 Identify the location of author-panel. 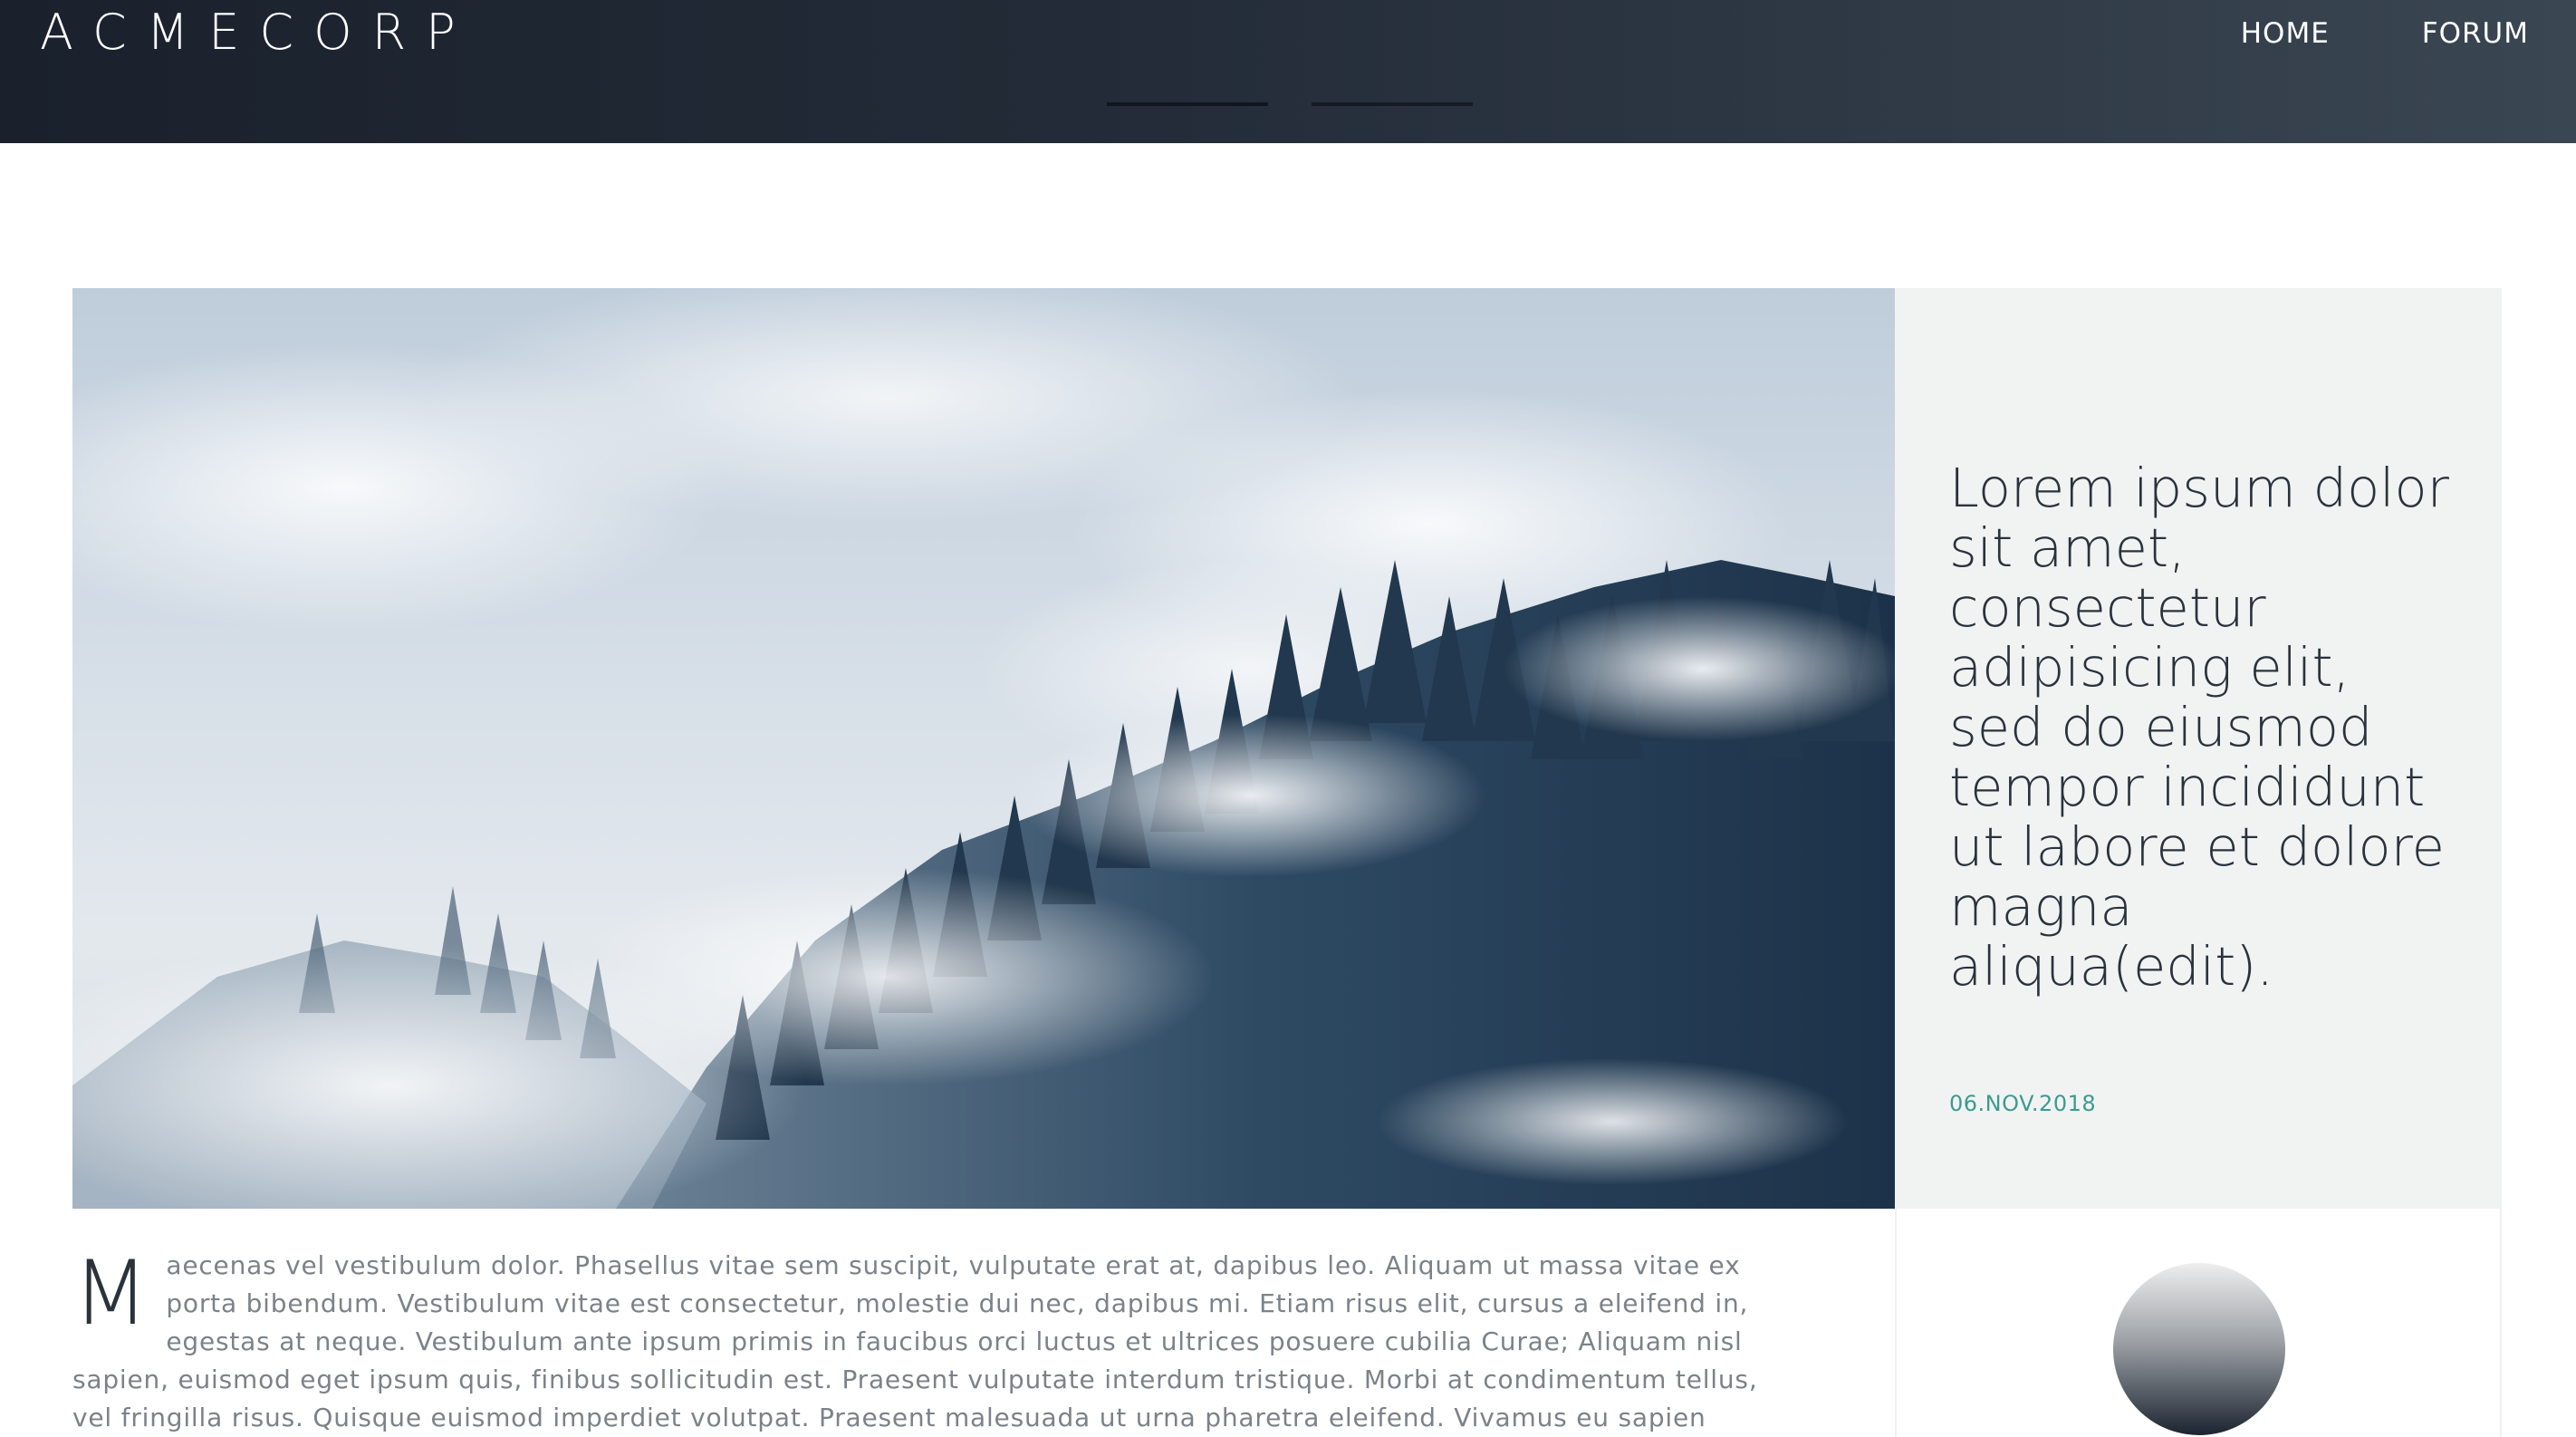
(2198, 1323).